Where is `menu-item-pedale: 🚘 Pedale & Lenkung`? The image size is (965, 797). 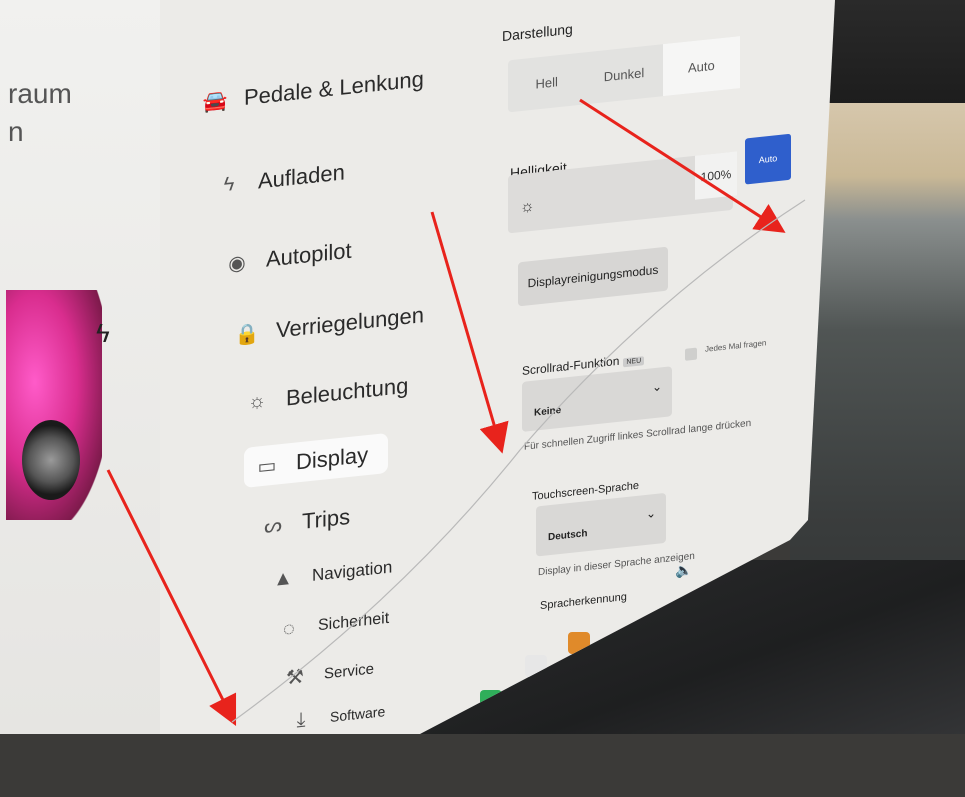
menu-item-pedale: 🚘 Pedale & Lenkung is located at coordinates (312, 91).